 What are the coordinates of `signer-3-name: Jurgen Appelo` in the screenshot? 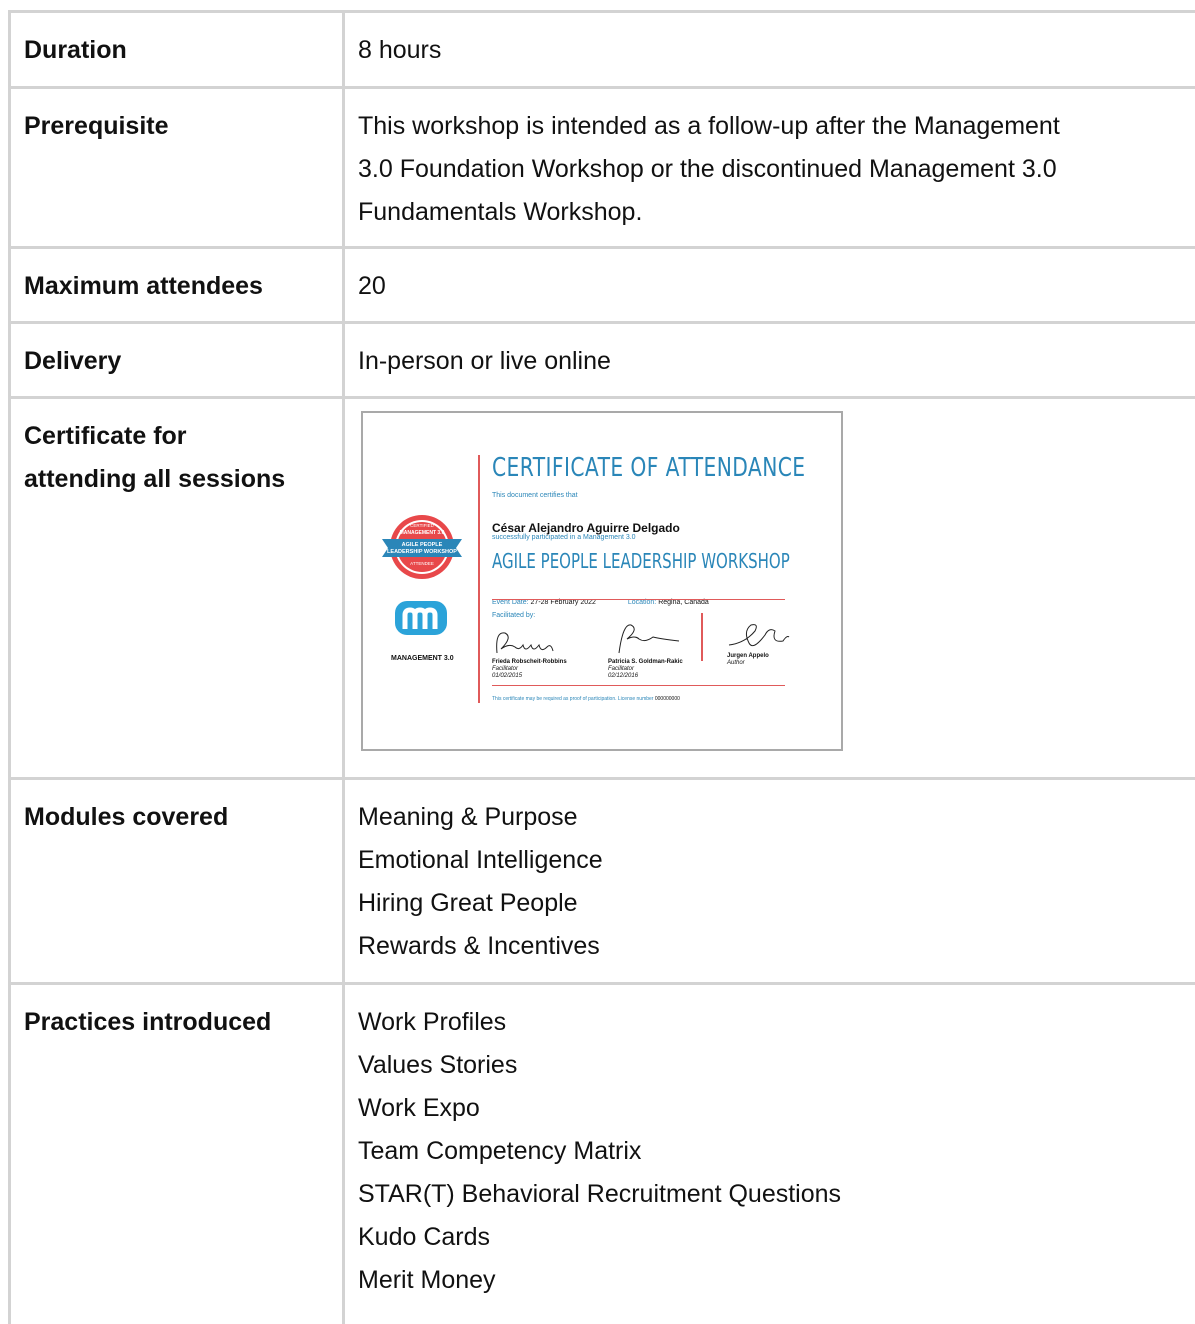 It's located at (748, 656).